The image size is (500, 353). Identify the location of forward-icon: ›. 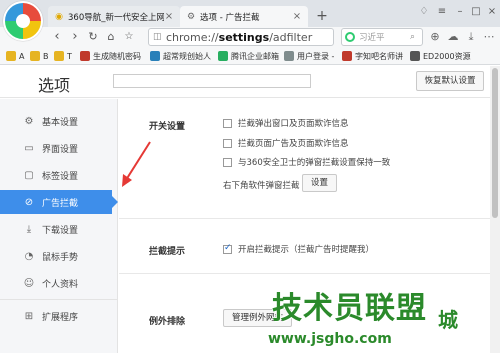
(75, 37).